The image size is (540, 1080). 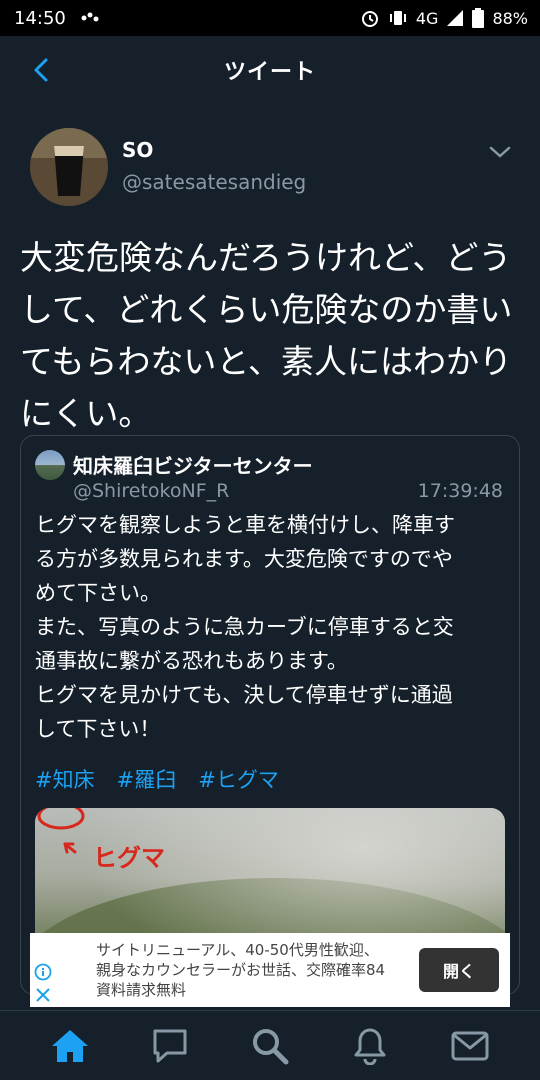 What do you see at coordinates (500, 152) in the screenshot?
I see `chevron-down-icon` at bounding box center [500, 152].